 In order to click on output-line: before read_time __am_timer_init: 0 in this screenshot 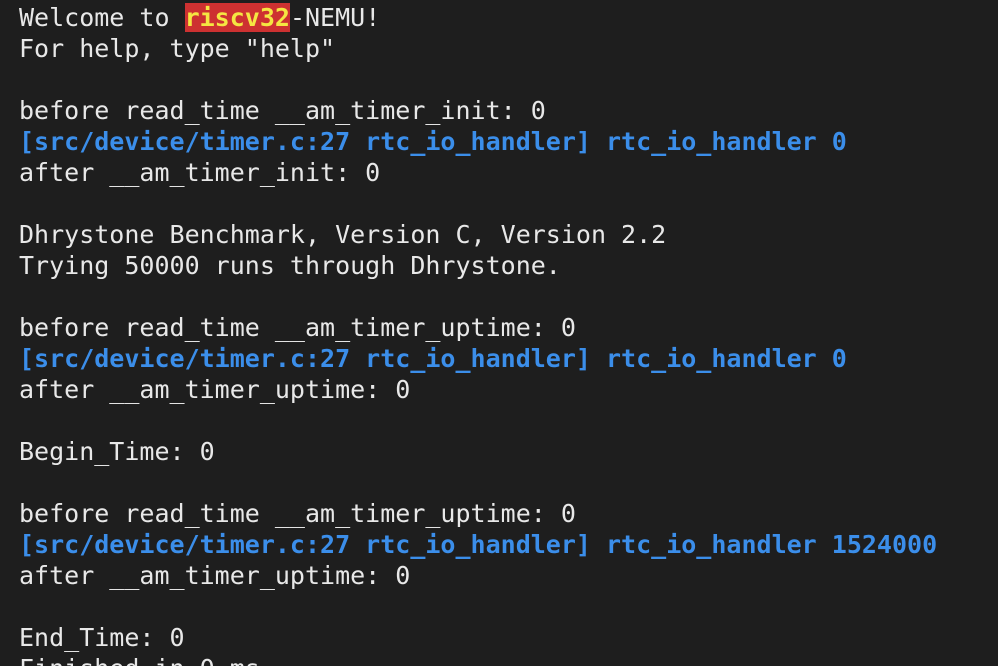, I will do `click(282, 110)`.